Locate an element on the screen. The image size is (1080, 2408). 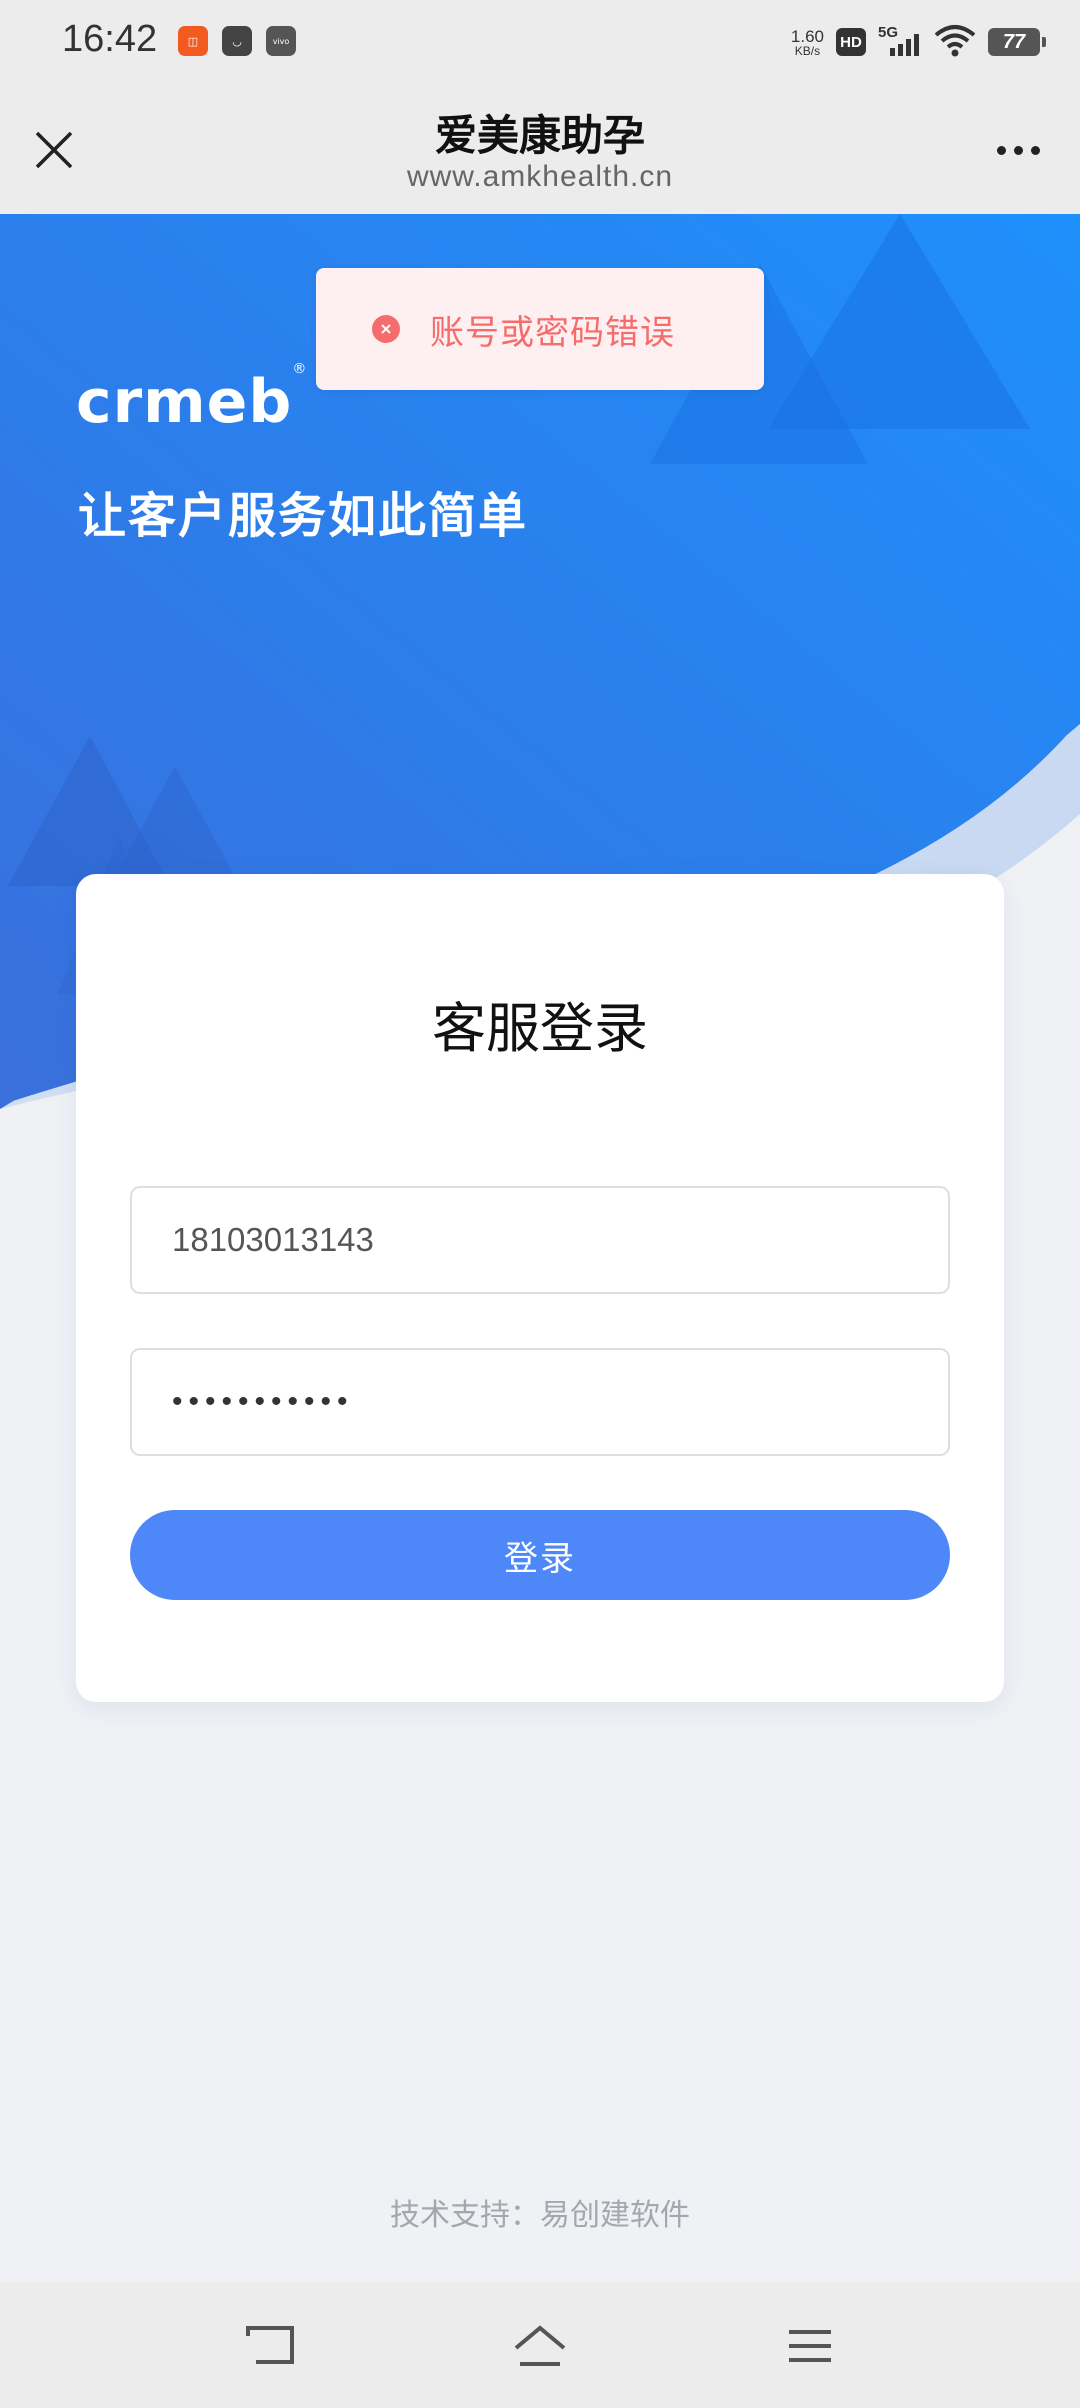
menu-button is located at coordinates (810, 2346).